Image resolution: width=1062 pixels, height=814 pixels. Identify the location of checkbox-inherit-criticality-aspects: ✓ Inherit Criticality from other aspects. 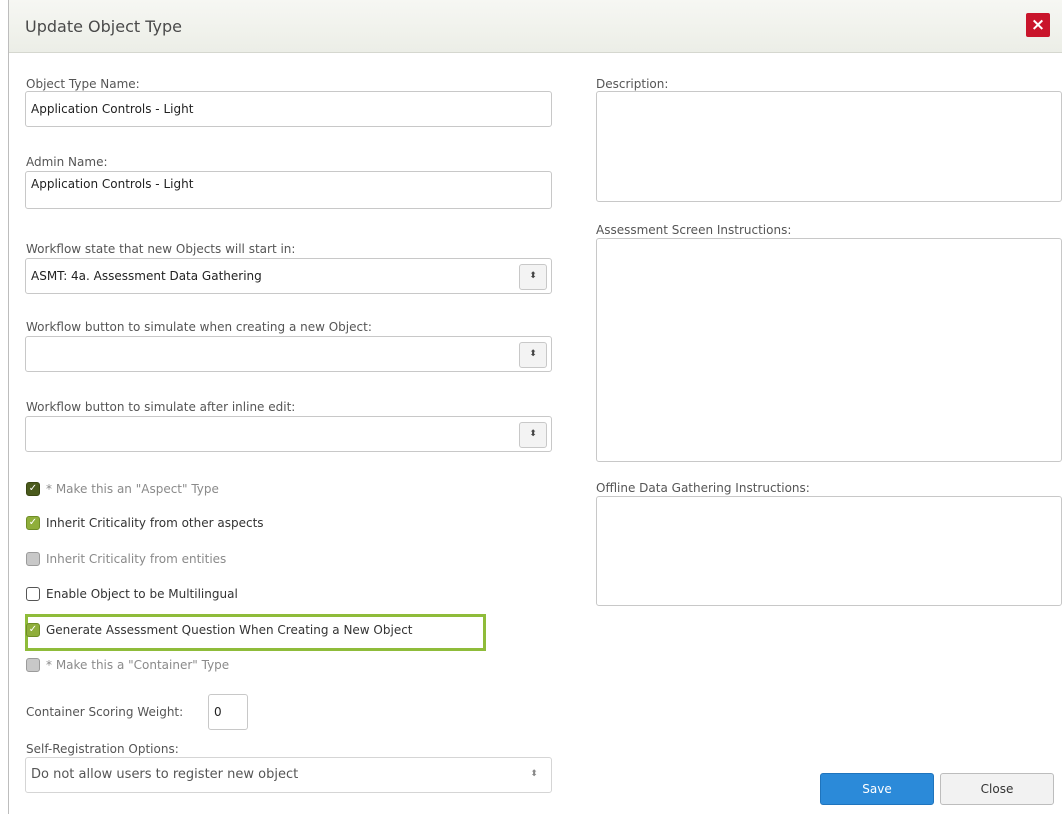
(145, 525).